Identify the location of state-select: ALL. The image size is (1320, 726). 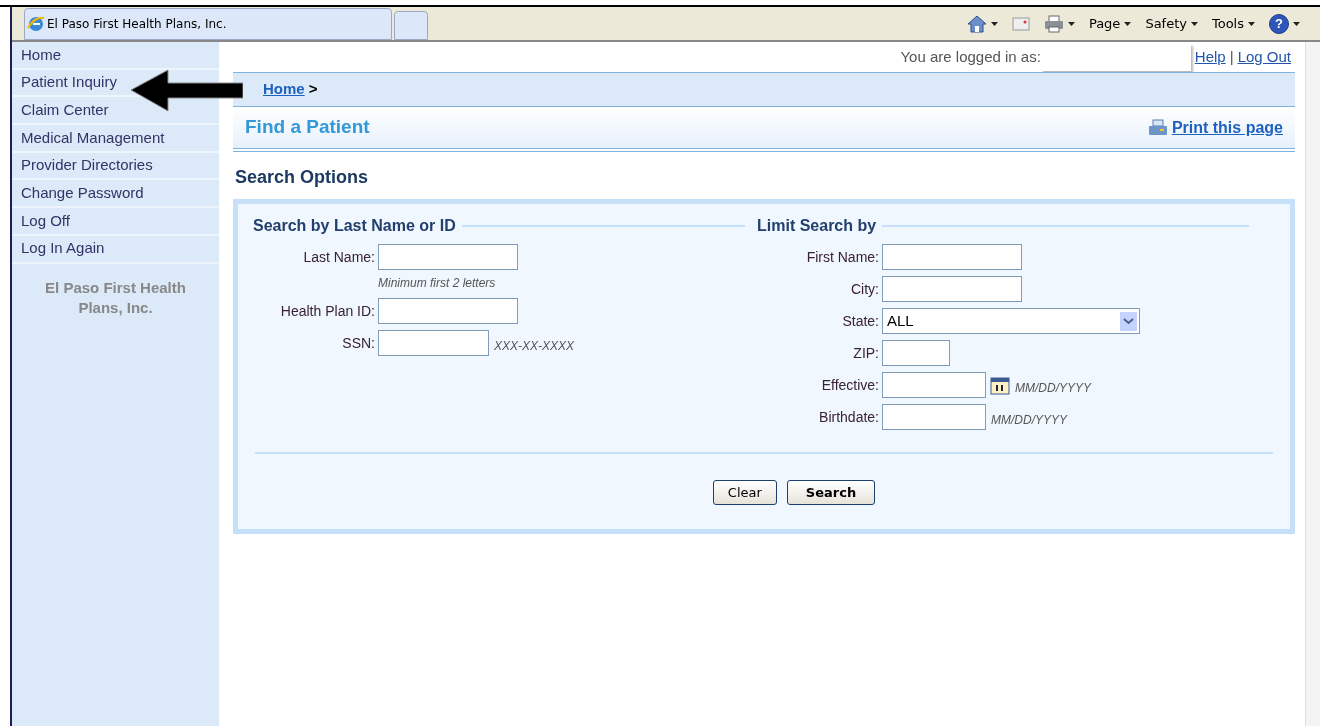
(1011, 321).